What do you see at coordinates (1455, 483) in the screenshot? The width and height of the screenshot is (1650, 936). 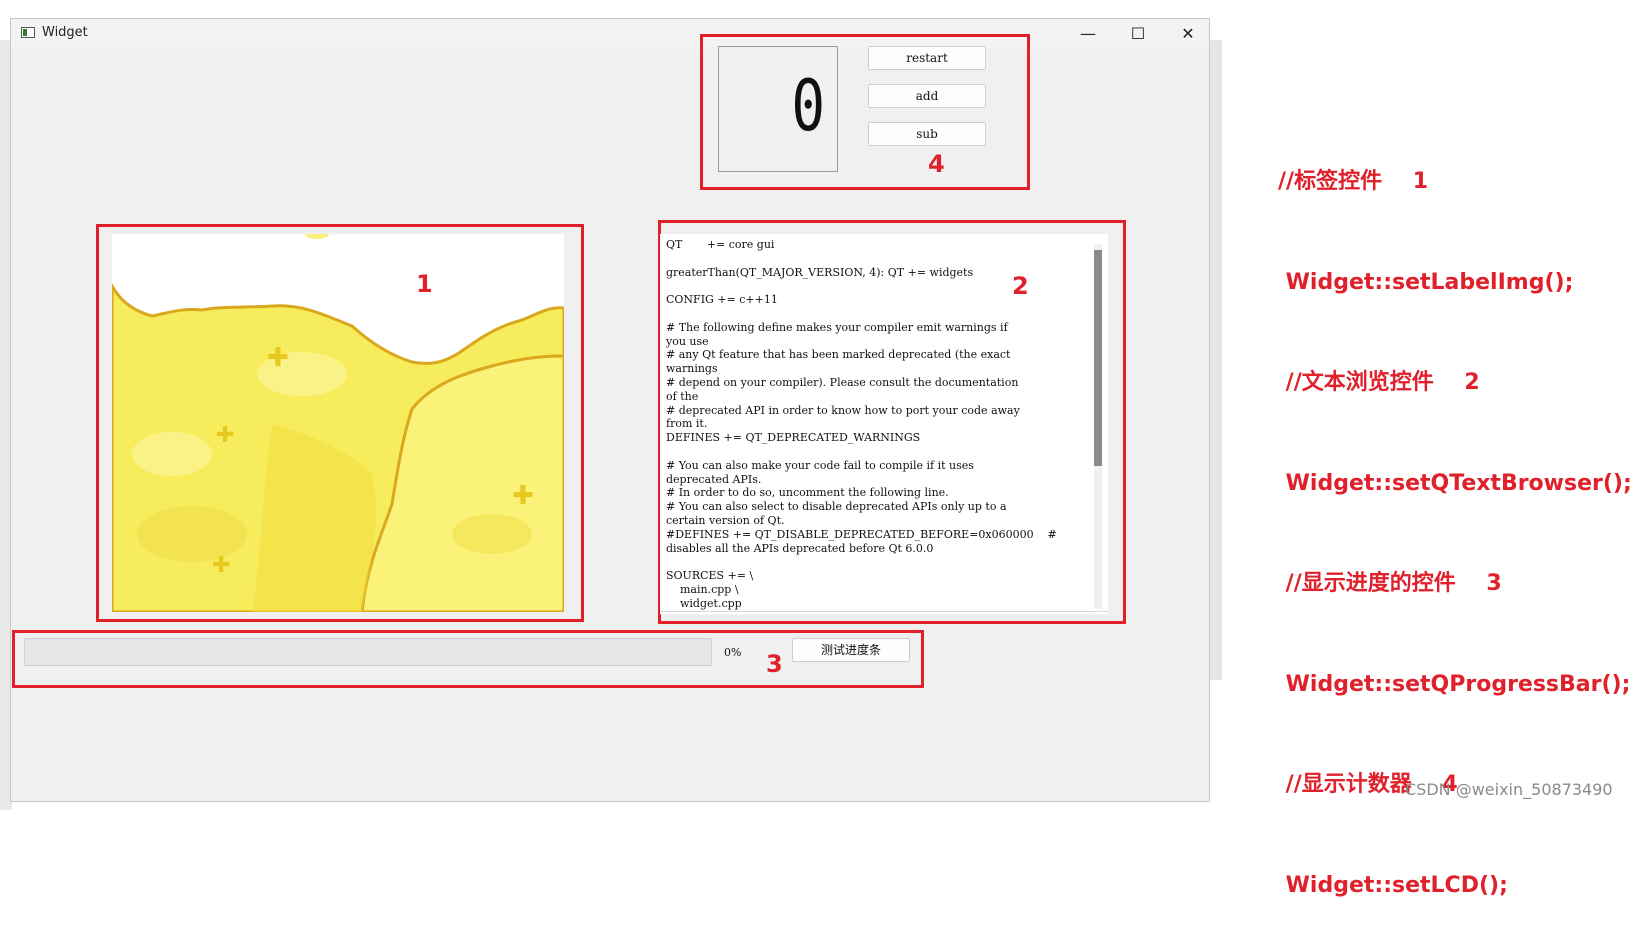 I see `annotation-line: Widget::setQTextBrowser();` at bounding box center [1455, 483].